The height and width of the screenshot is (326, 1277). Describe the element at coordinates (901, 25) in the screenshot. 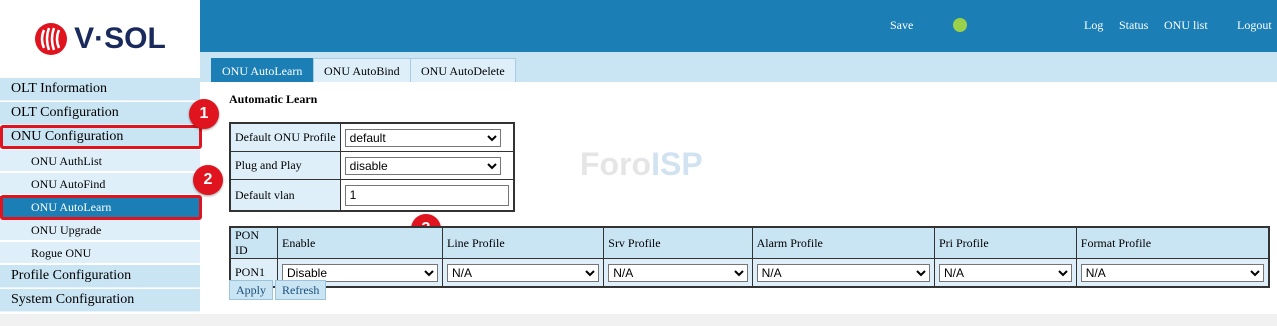

I see `save-link: Save` at that location.